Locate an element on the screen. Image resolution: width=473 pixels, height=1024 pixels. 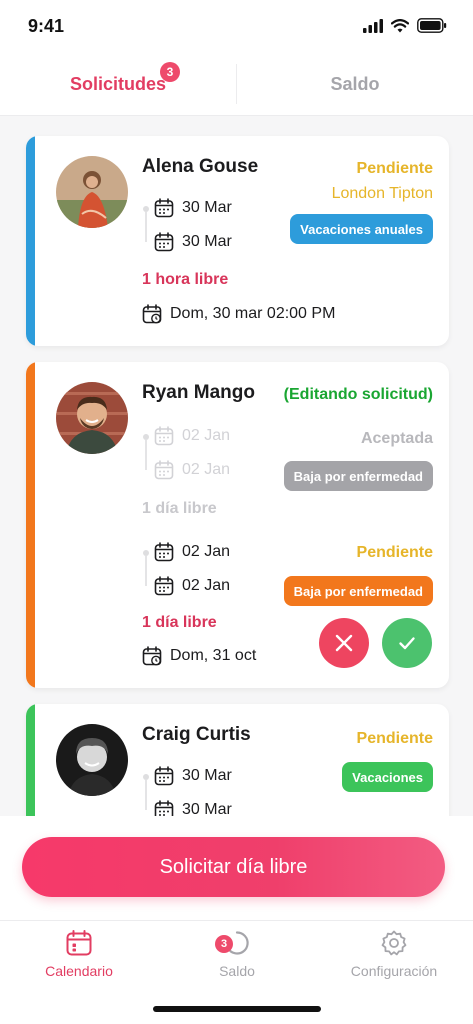
status-time: 9:41 is located at coordinates (46, 26).